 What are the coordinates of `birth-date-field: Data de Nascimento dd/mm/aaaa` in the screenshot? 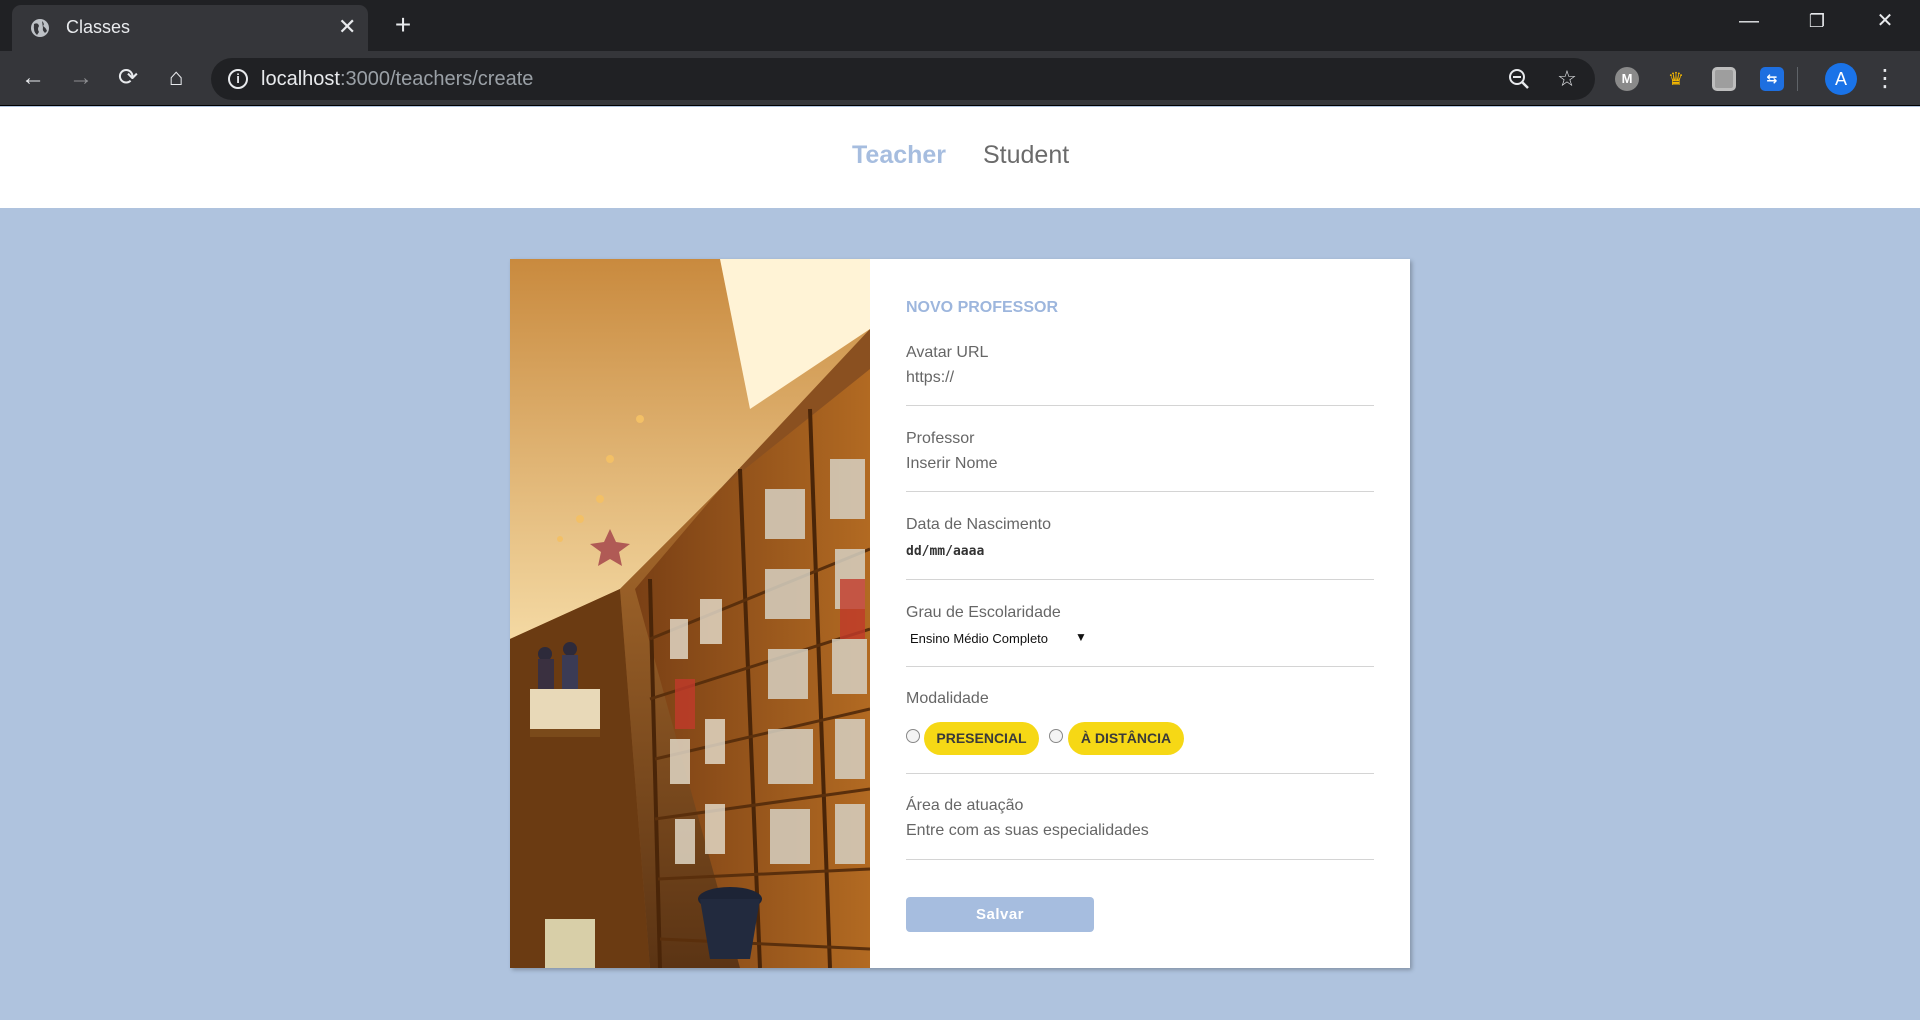 It's located at (1140, 548).